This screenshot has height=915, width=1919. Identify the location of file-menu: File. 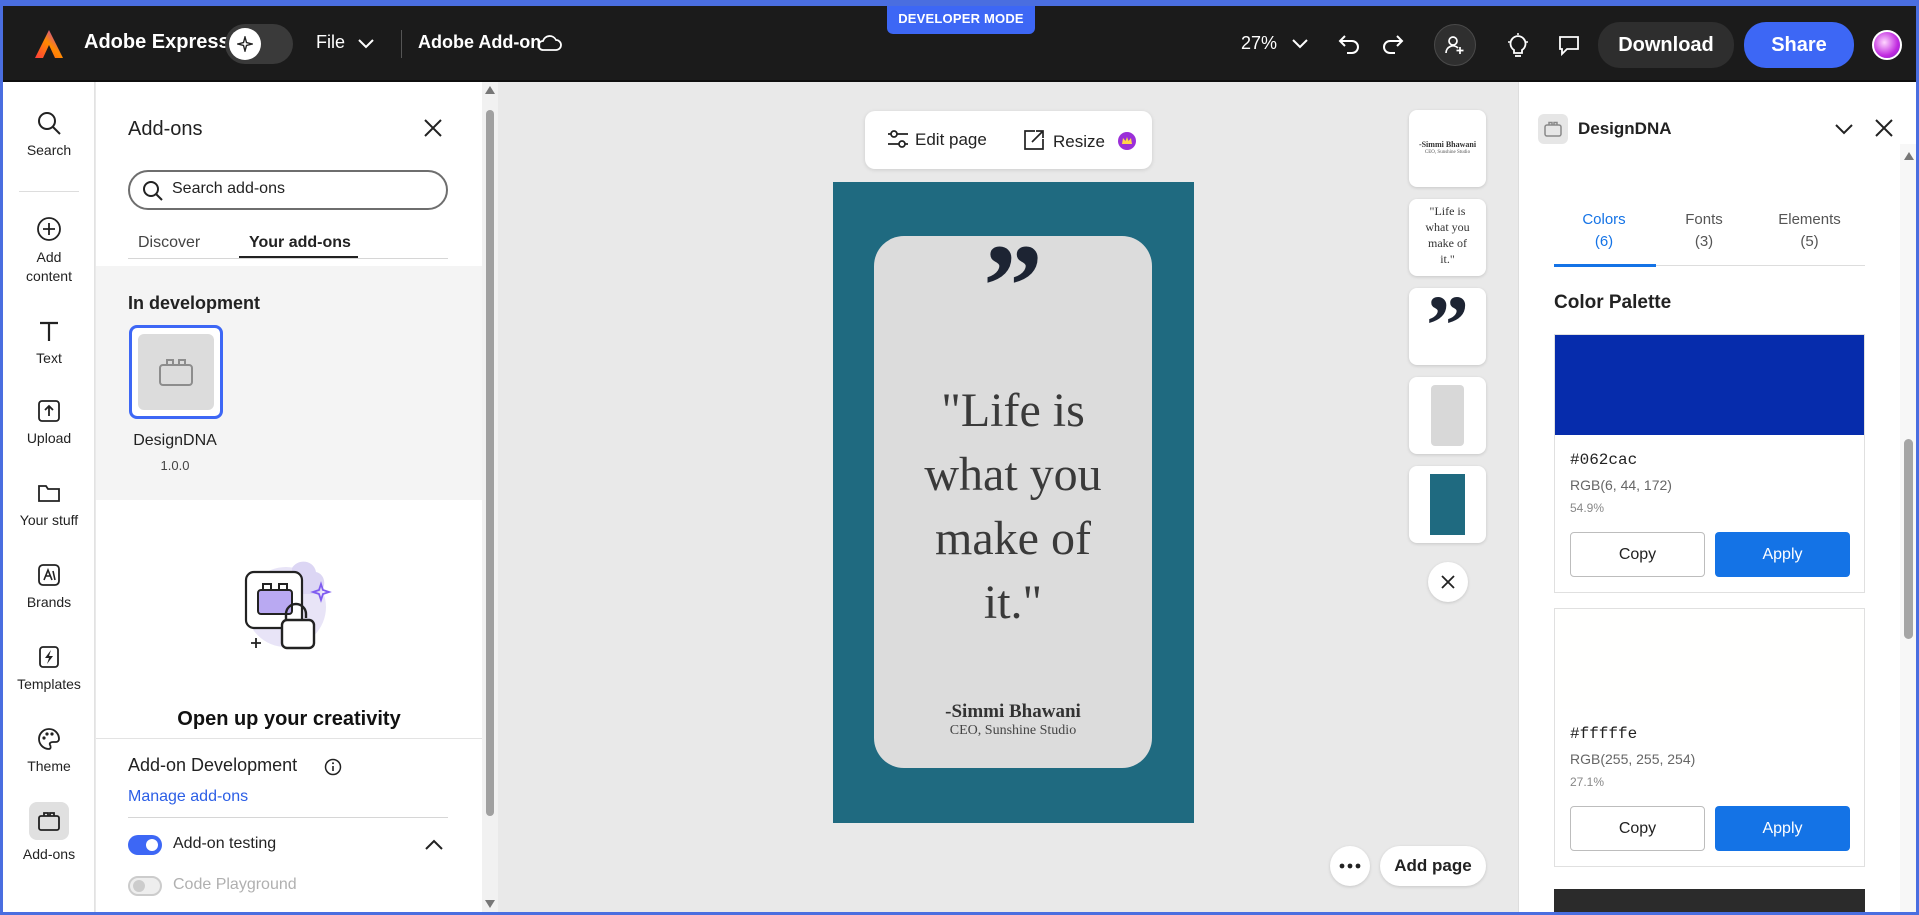
(330, 42).